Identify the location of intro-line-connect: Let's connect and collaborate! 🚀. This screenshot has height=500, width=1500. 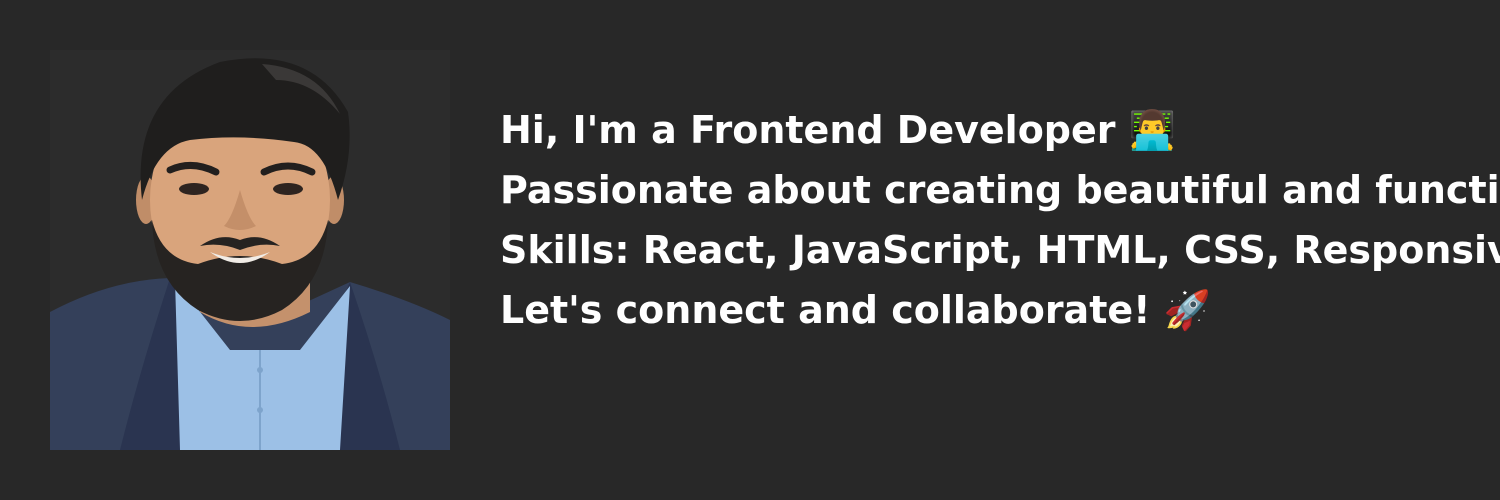
(856, 310).